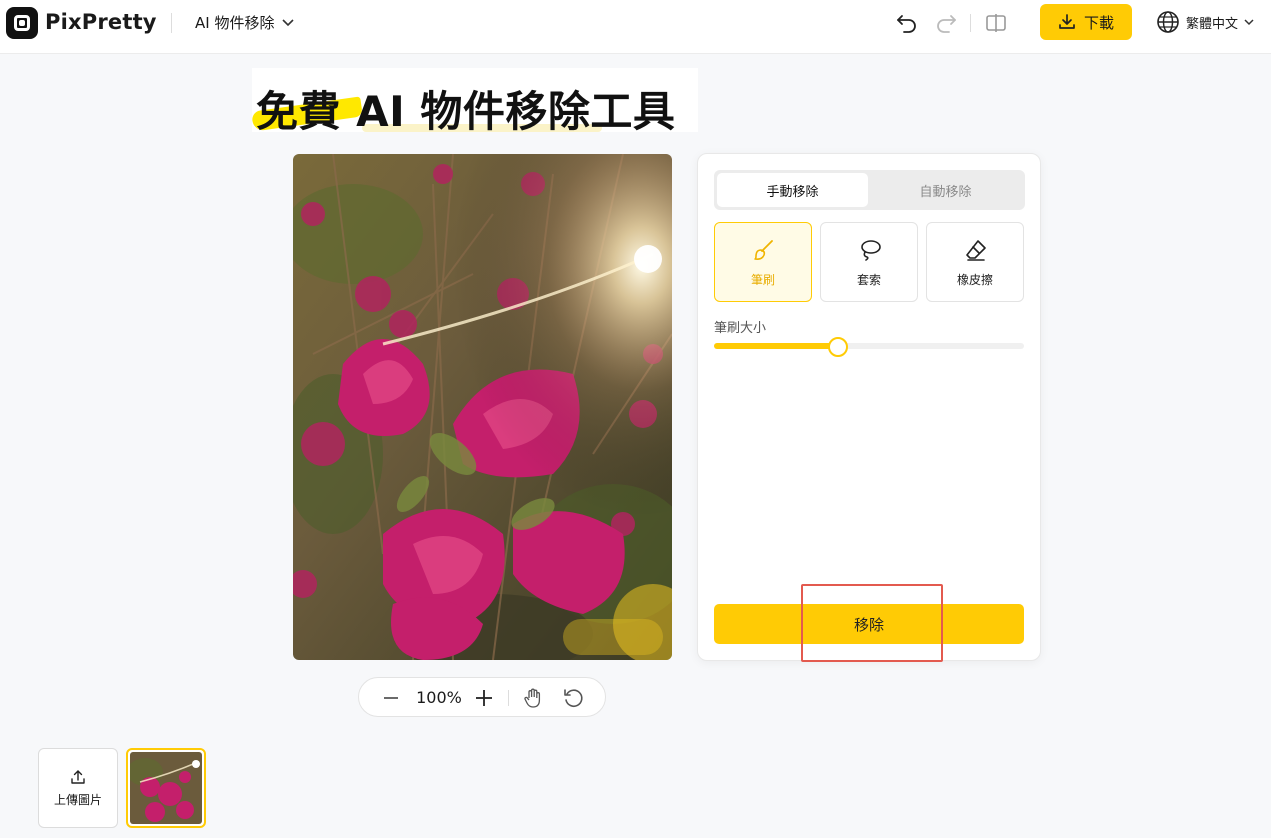 The image size is (1271, 838). What do you see at coordinates (869, 262) in the screenshot?
I see `lasso-tool-button: 套索` at bounding box center [869, 262].